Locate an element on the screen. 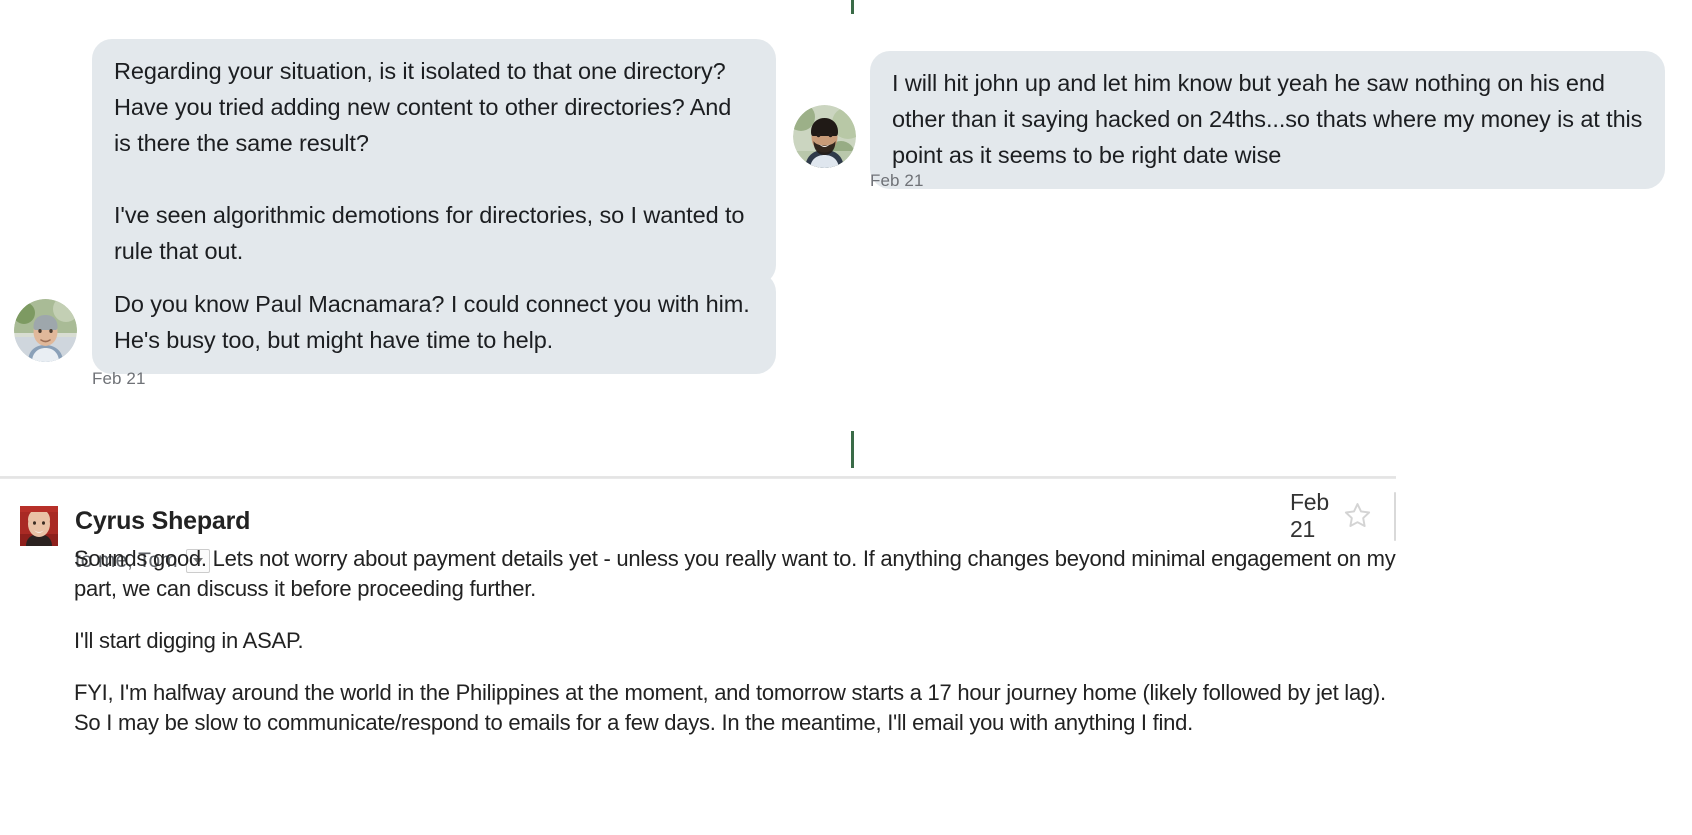 This screenshot has height=835, width=1692. chat-timestamp-incoming: Feb 21 is located at coordinates (119, 378).